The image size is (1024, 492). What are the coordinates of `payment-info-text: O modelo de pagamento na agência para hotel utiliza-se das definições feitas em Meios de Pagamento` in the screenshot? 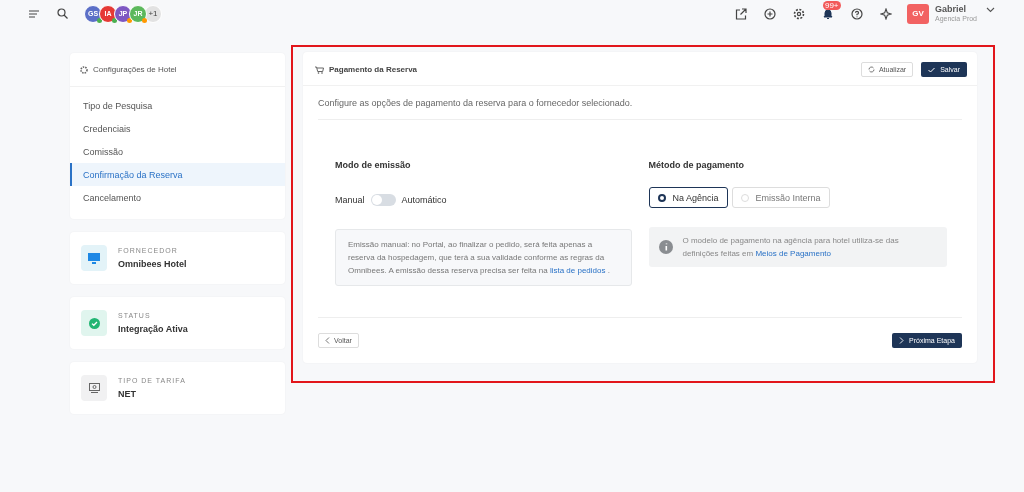 It's located at (791, 247).